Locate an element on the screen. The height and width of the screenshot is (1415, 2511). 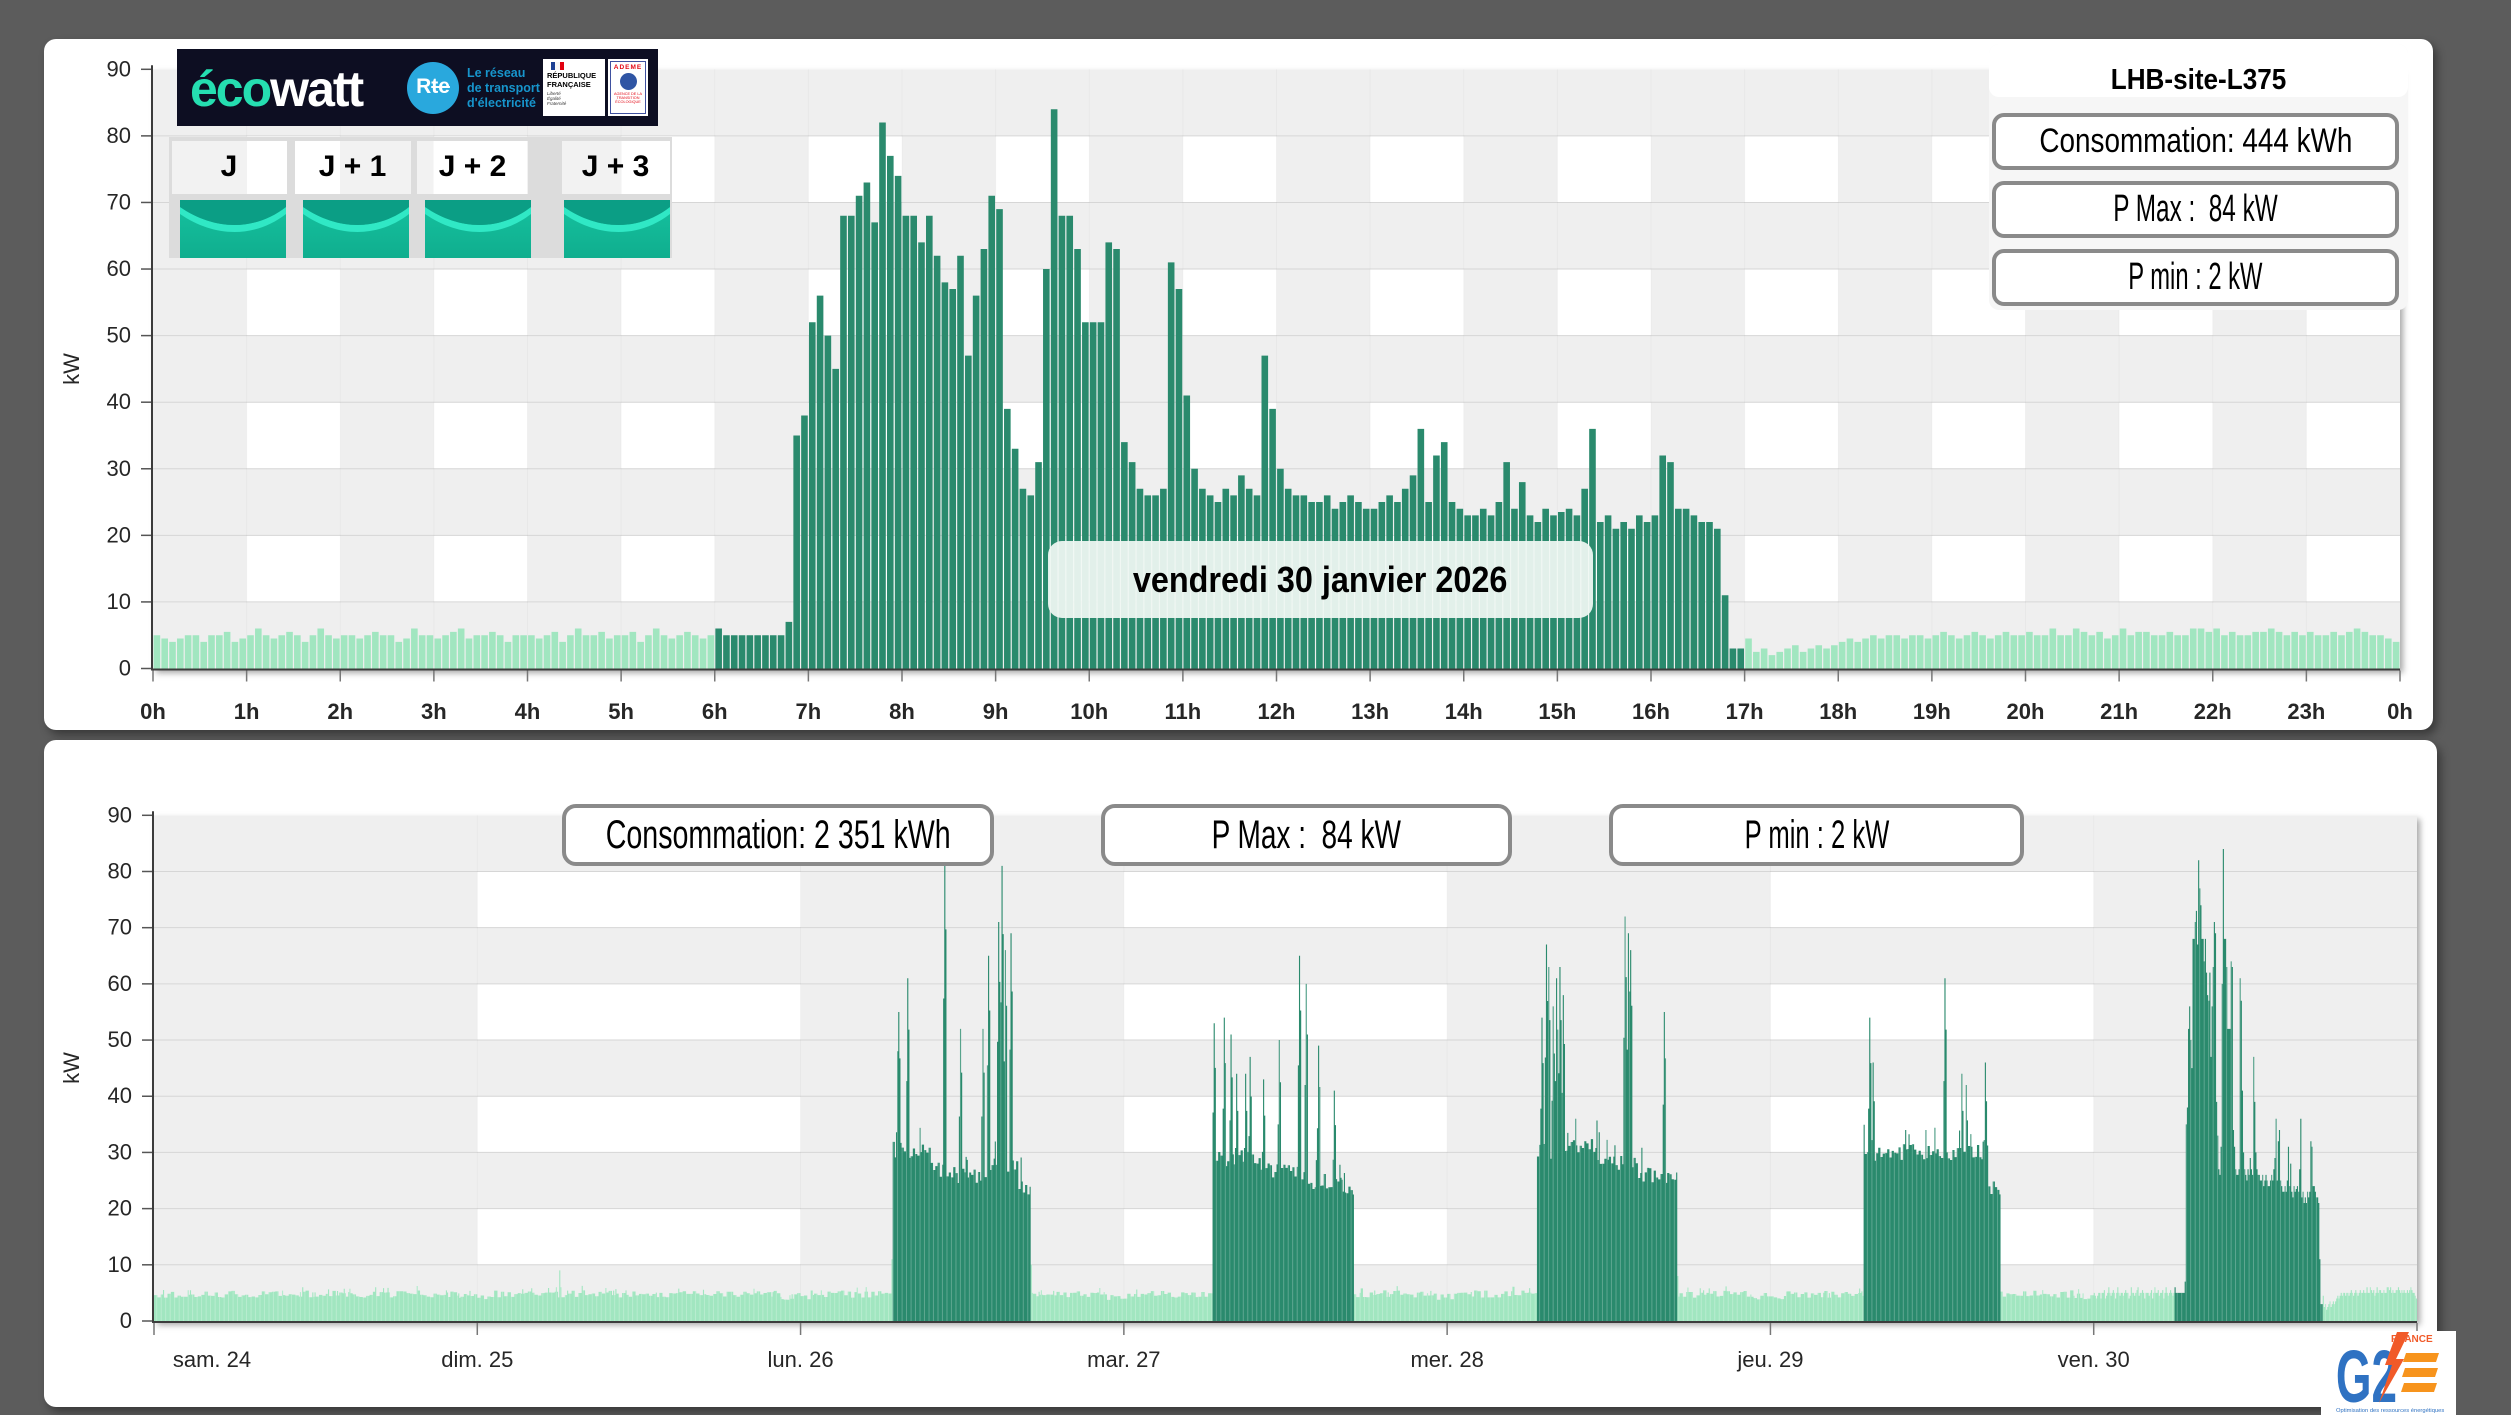
svg-text: 10h is located at coordinates (1089, 711).